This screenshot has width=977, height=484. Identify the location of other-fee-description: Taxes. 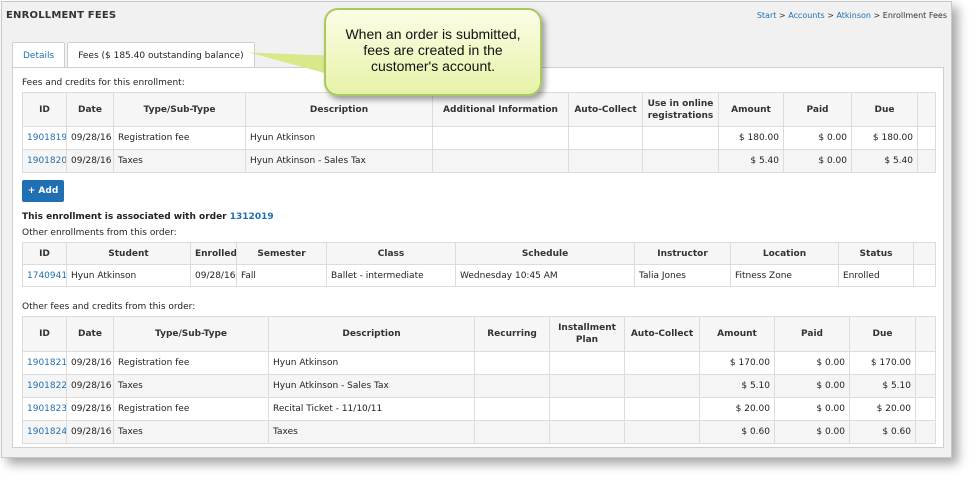
(371, 432).